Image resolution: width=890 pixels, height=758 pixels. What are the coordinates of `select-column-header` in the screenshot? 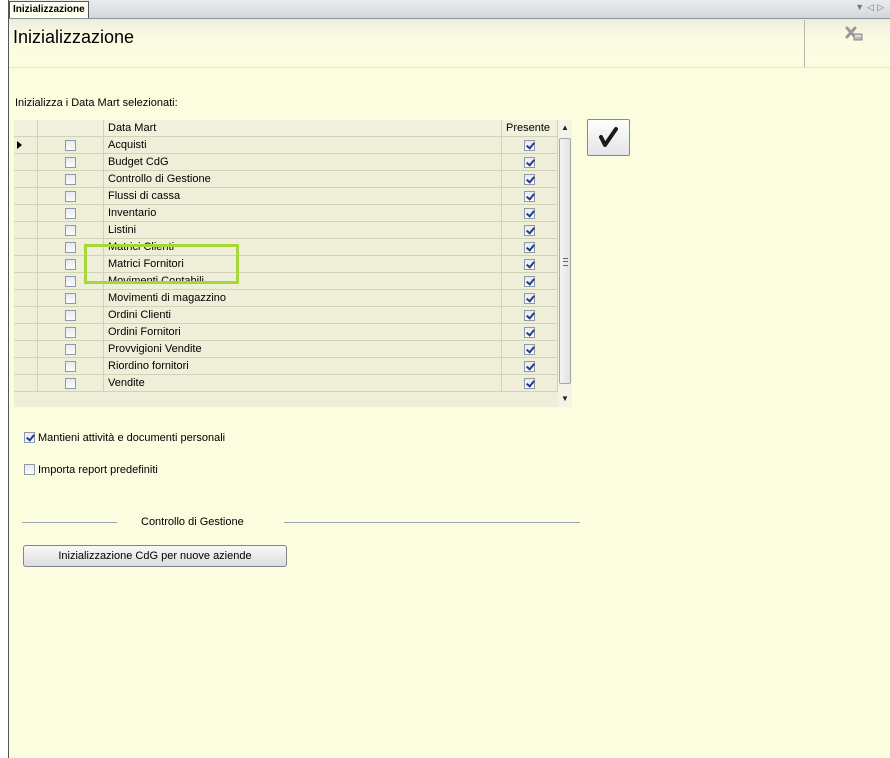 It's located at (71, 128).